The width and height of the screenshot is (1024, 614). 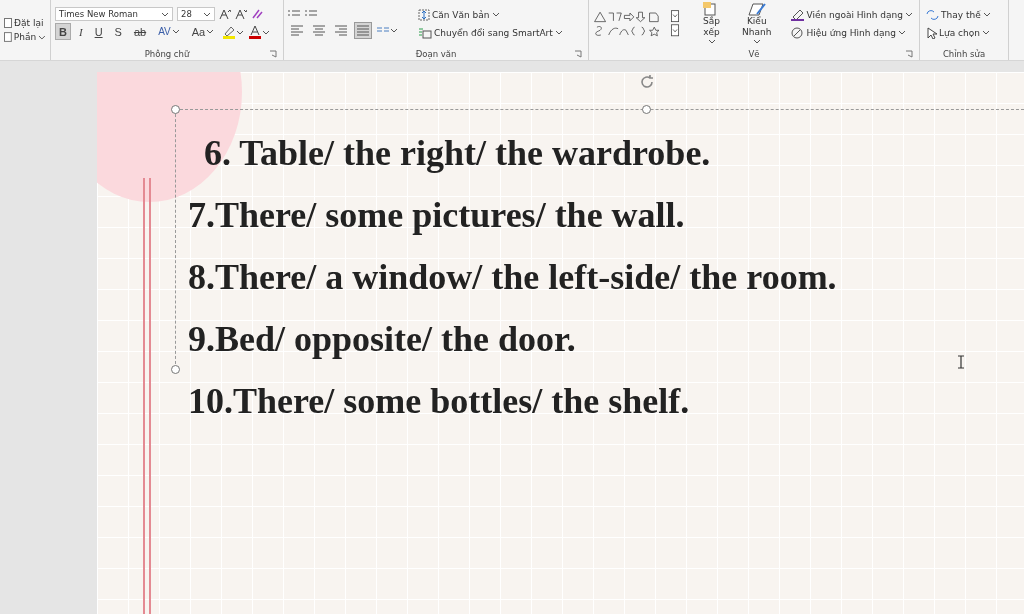 I want to click on clear-format-icon, so click(x=257, y=14).